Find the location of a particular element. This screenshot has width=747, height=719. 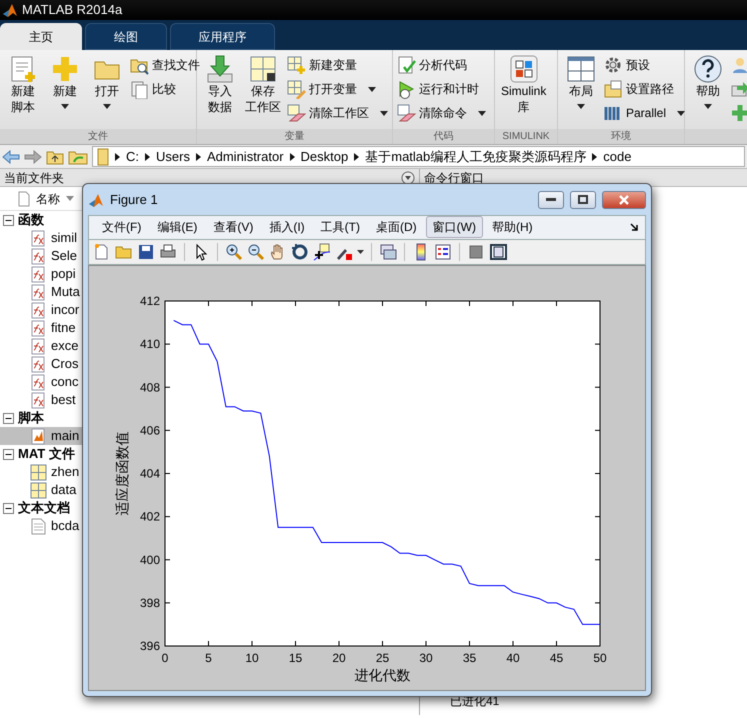

menu-item: 编辑(E) is located at coordinates (177, 227).